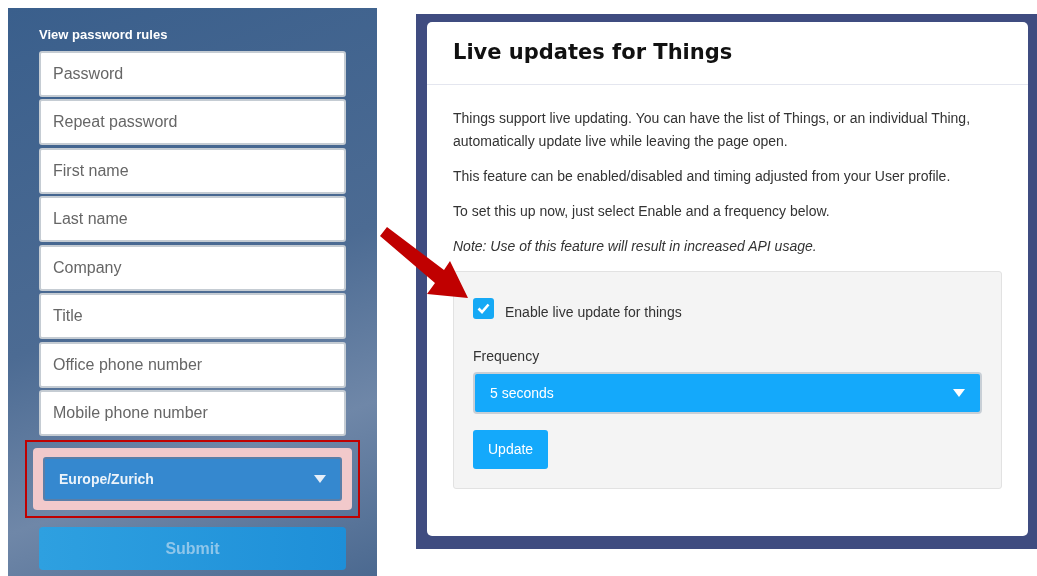 The width and height of the screenshot is (1037, 576). What do you see at coordinates (727, 393) in the screenshot?
I see `frequency-select: 5 seconds` at bounding box center [727, 393].